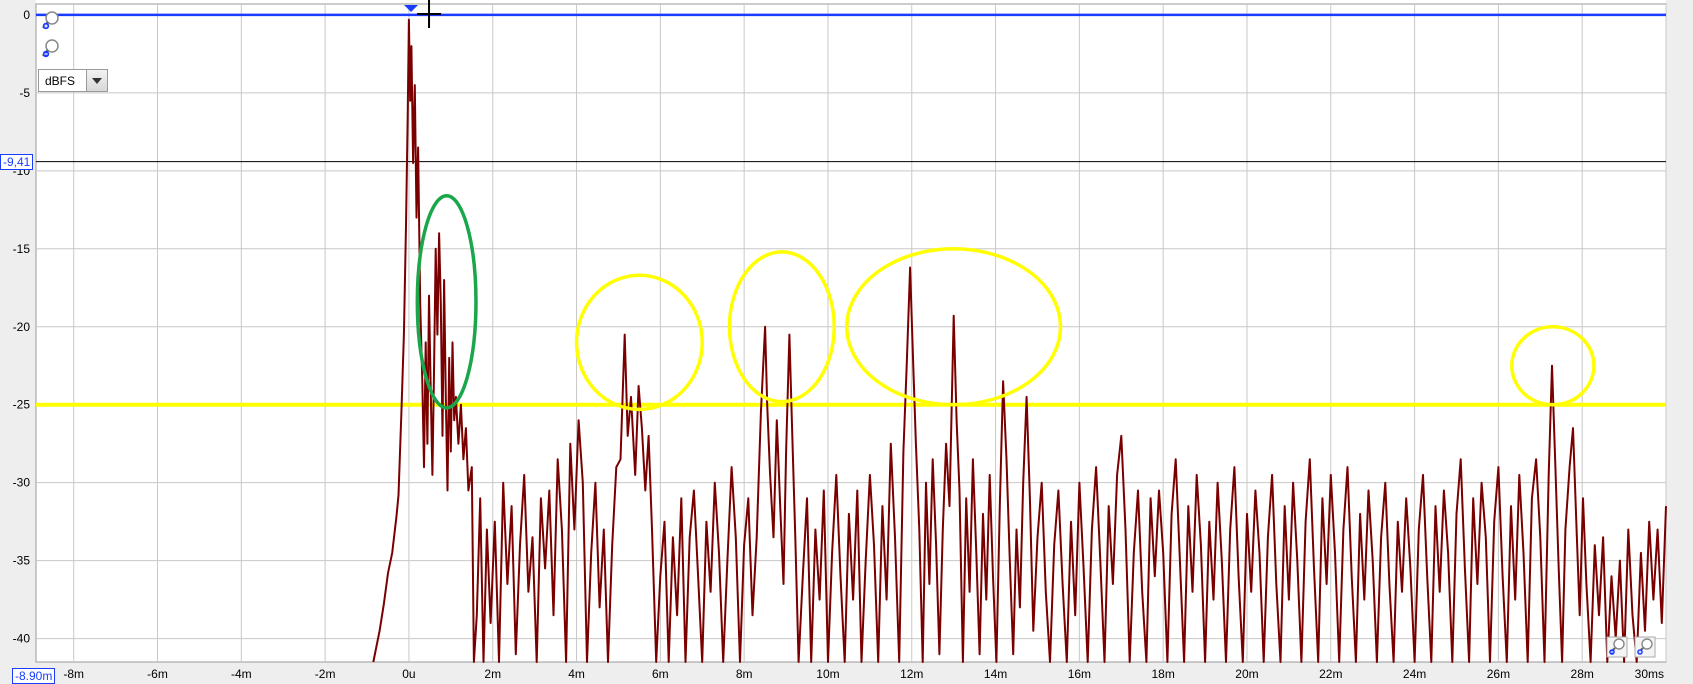 The image size is (1693, 684). I want to click on x-tick-label: 18m, so click(1163, 674).